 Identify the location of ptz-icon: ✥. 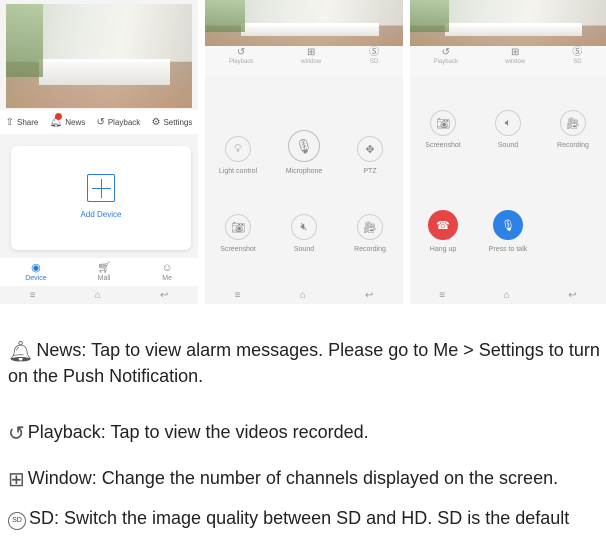
(370, 149).